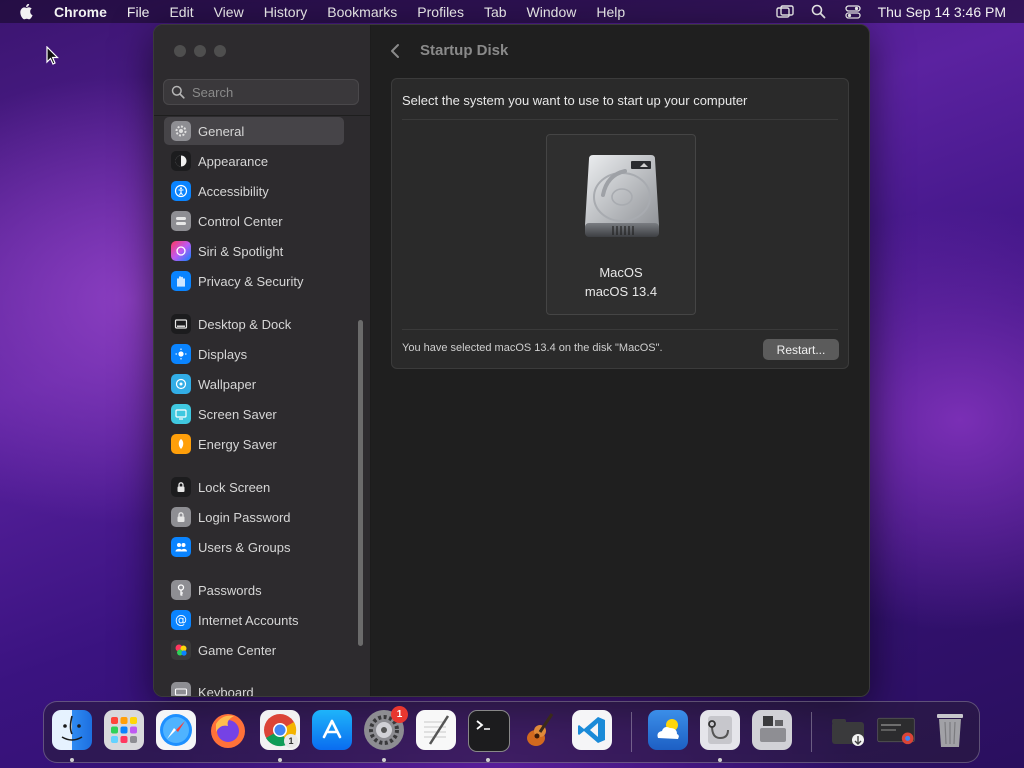  What do you see at coordinates (181, 590) in the screenshot?
I see `key-icon` at bounding box center [181, 590].